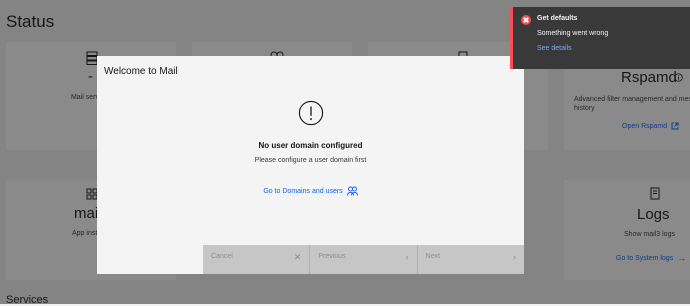  I want to click on warning-icon, so click(310, 113).